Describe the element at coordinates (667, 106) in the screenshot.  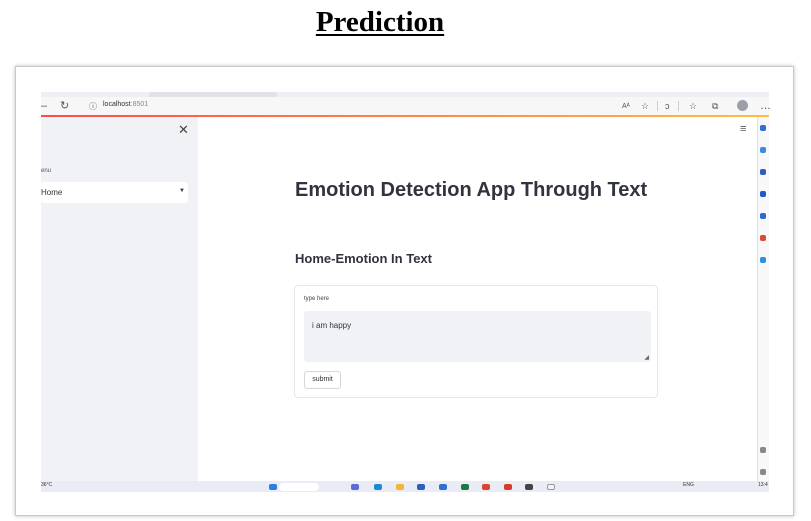
I see `extensions-icon: ↄ` at that location.